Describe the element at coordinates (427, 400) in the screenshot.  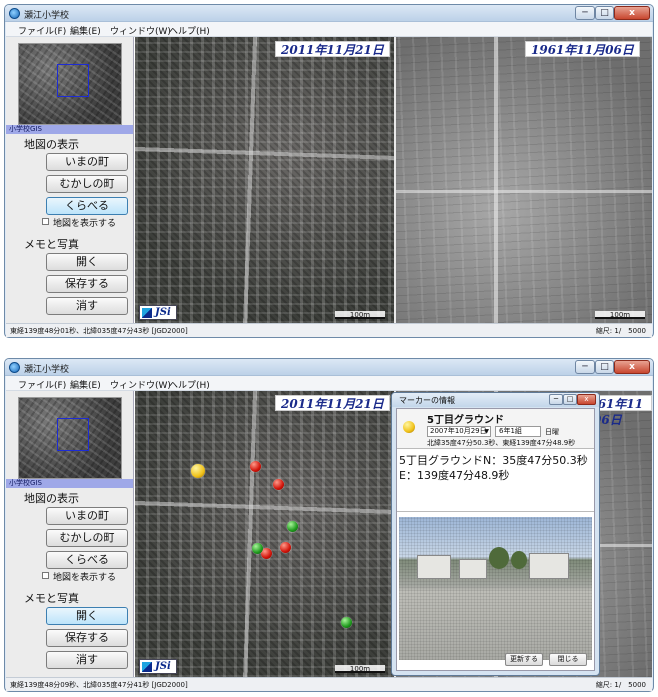
I see `dialog-title: マーカーの情報` at that location.